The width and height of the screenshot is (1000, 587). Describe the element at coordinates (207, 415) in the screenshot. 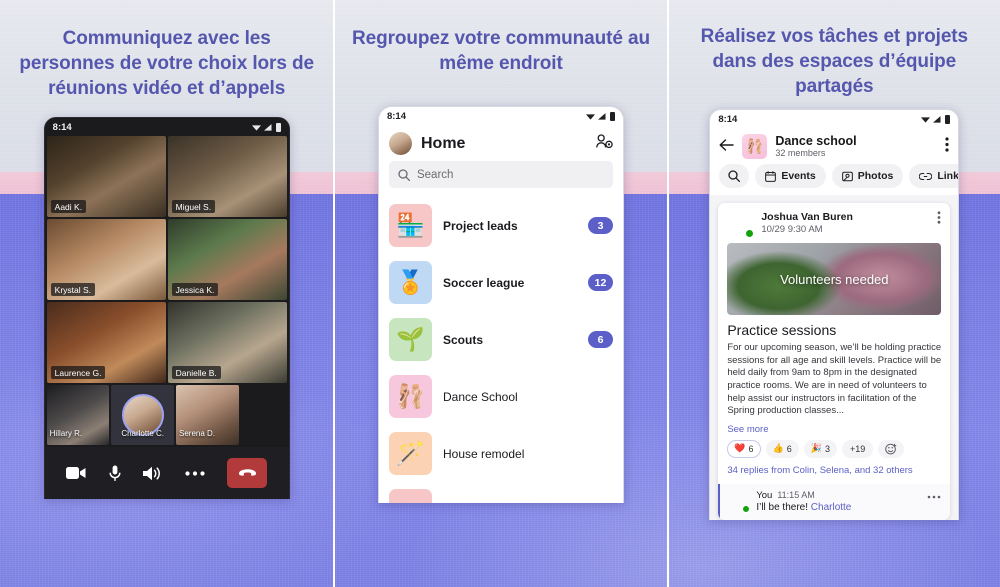

I see `video-thumb: Serena D.` at that location.